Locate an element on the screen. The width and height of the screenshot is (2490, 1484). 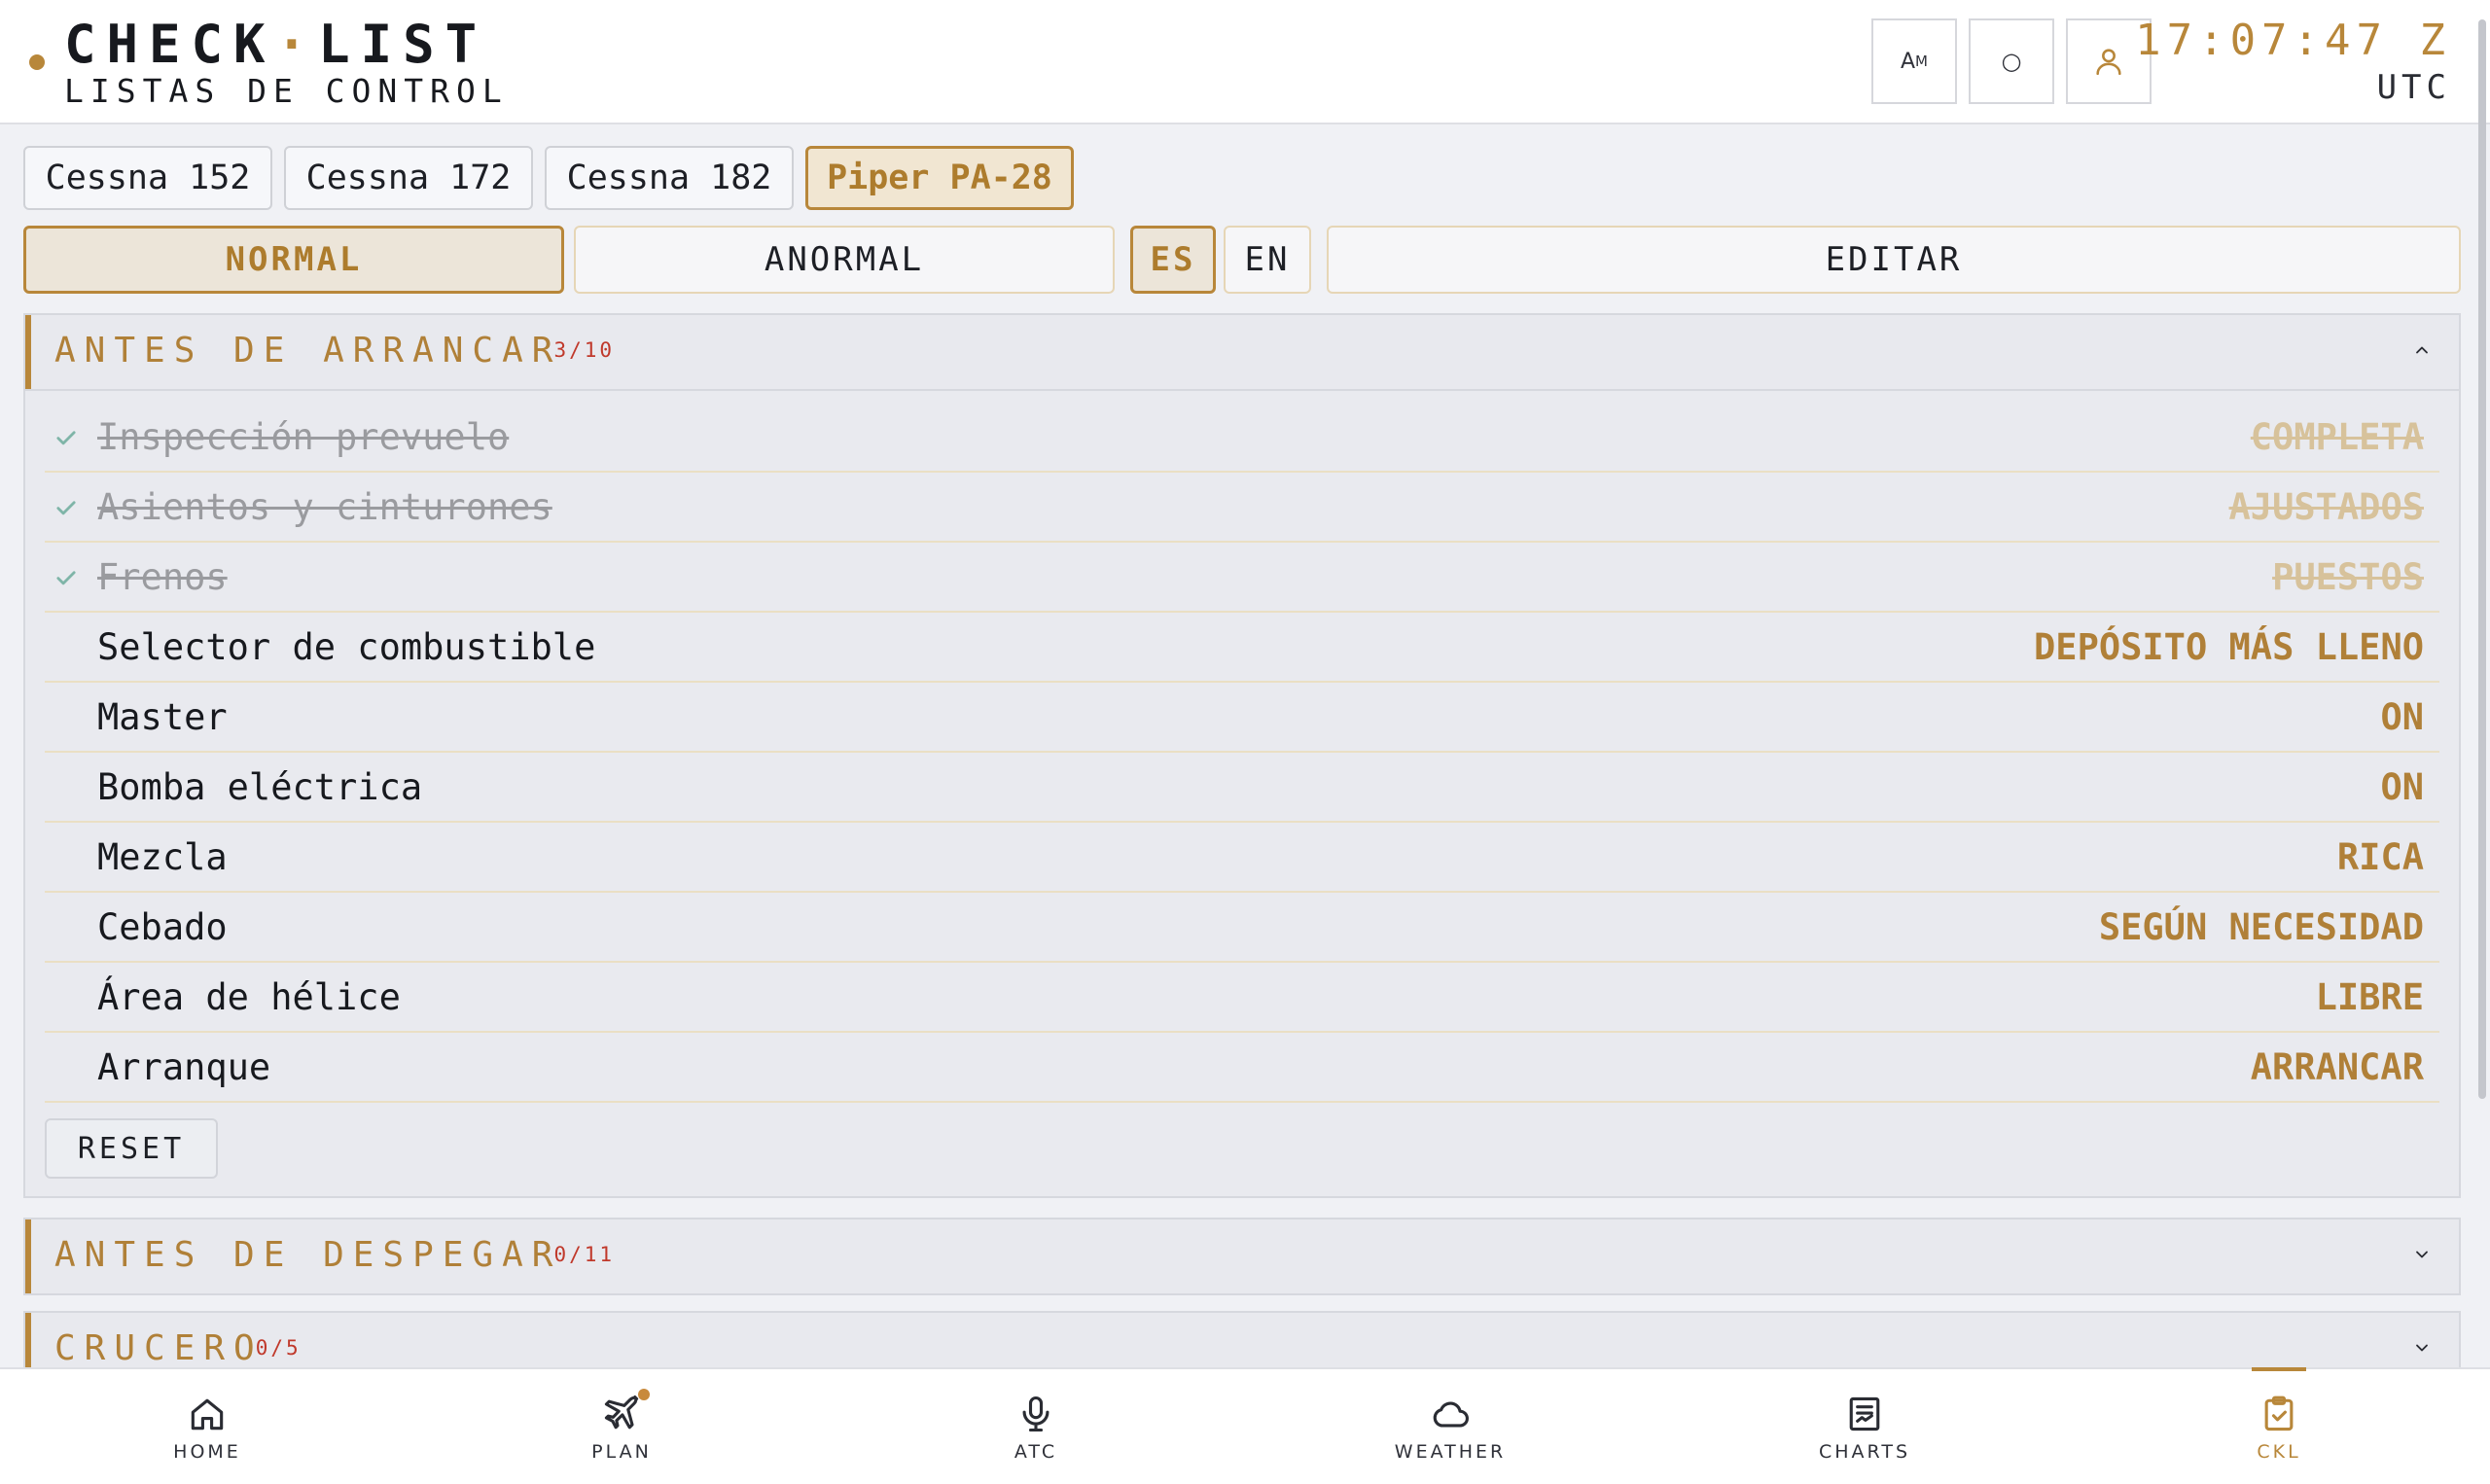
checklist-item: Bomba eléctrica ON is located at coordinates (1242, 788).